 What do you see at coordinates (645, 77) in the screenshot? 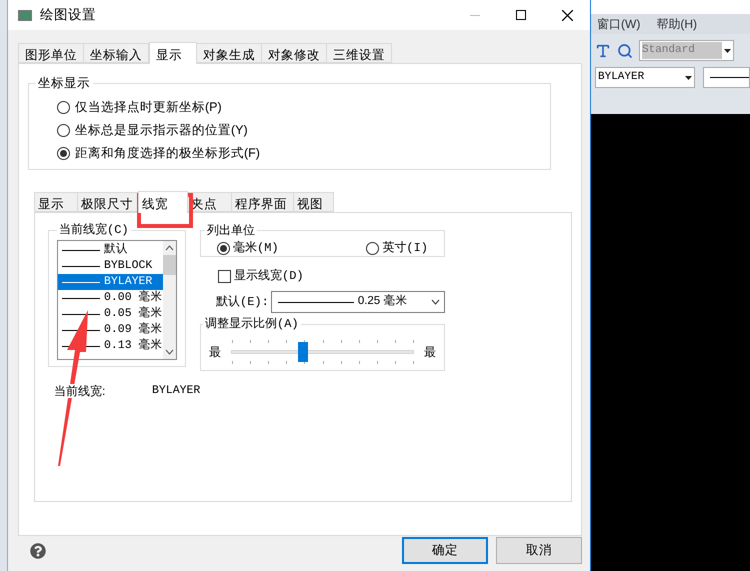
I see `layer-dropdown: BYLAYER` at bounding box center [645, 77].